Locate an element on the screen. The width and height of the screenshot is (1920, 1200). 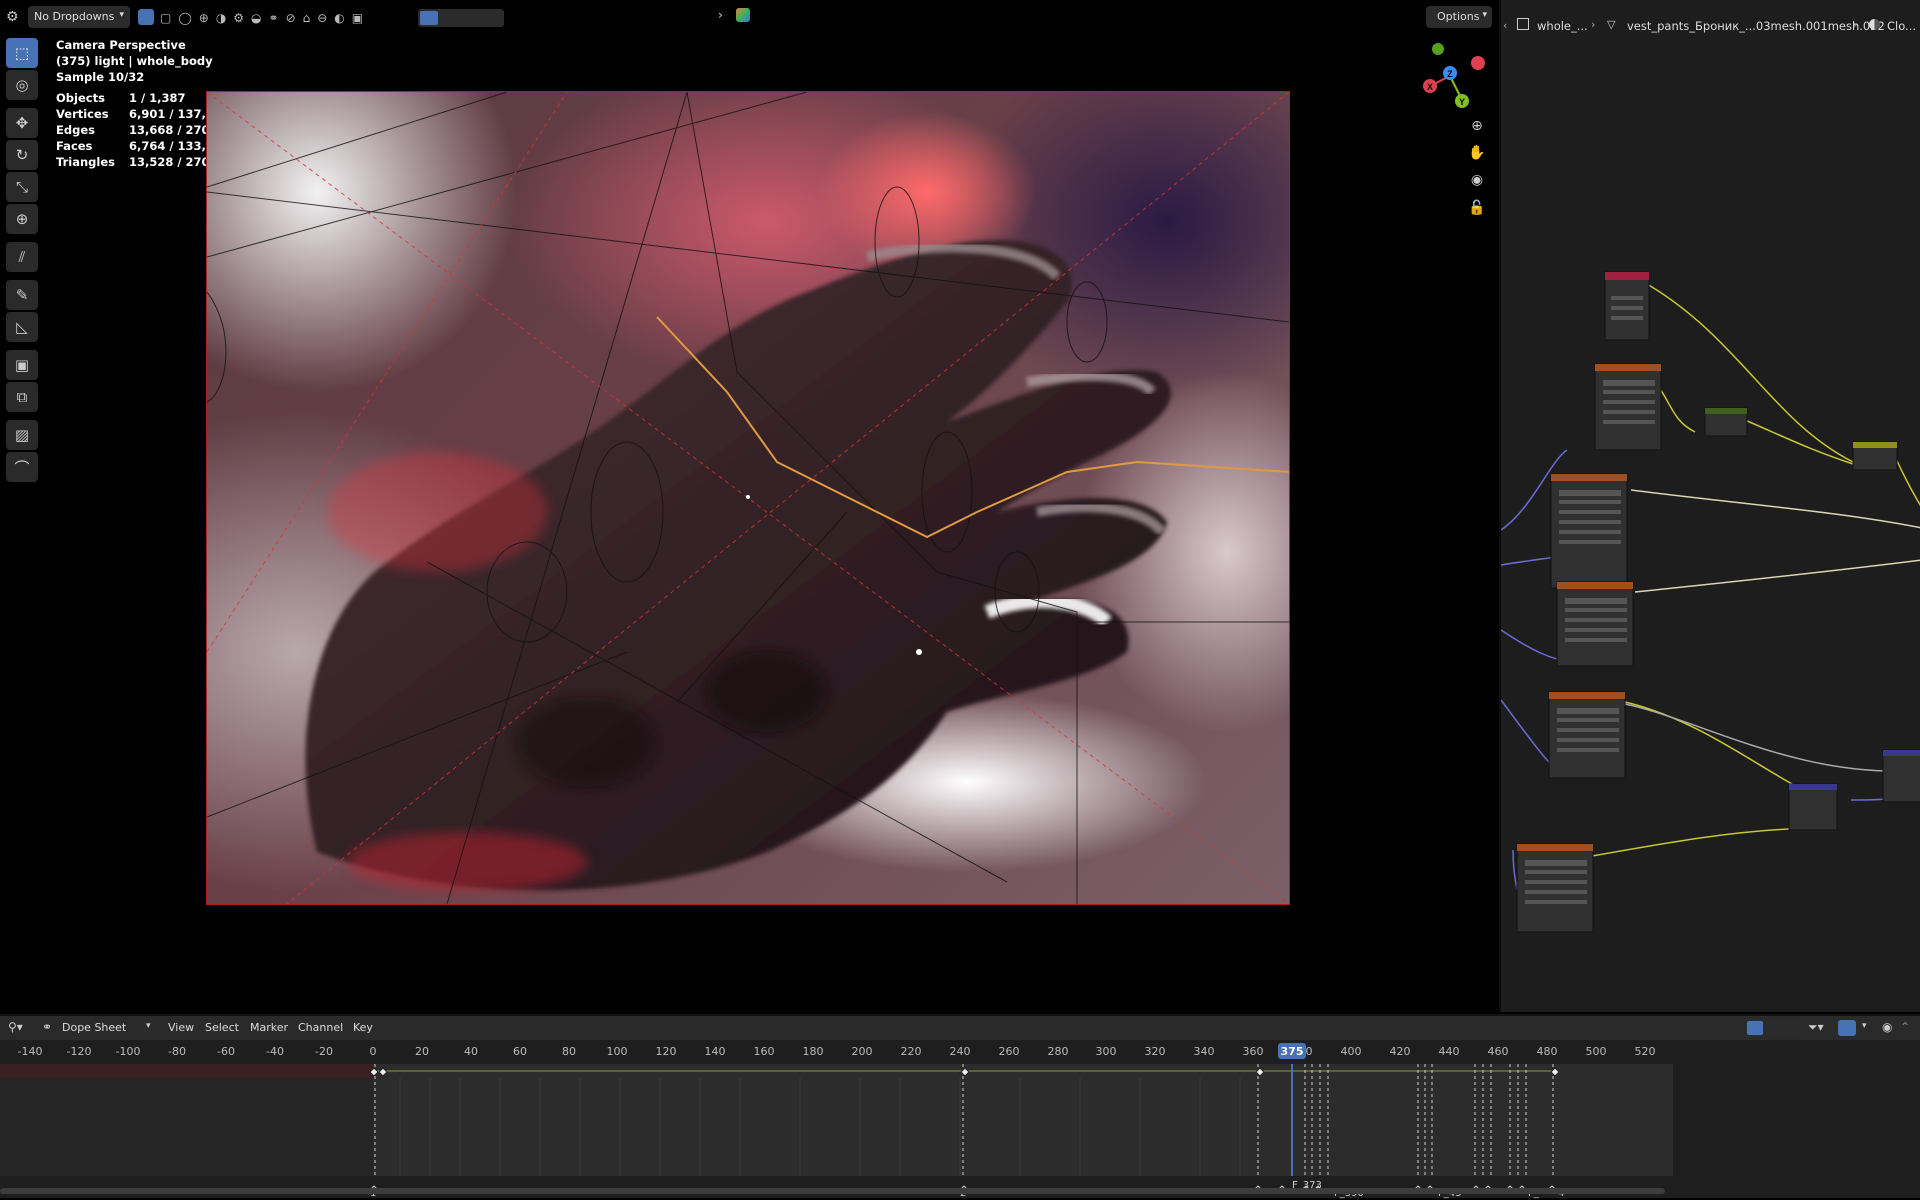
keyframe-area: 1 2 F_373 F_390 F_43 F_ 4 is located at coordinates (836, 1131).